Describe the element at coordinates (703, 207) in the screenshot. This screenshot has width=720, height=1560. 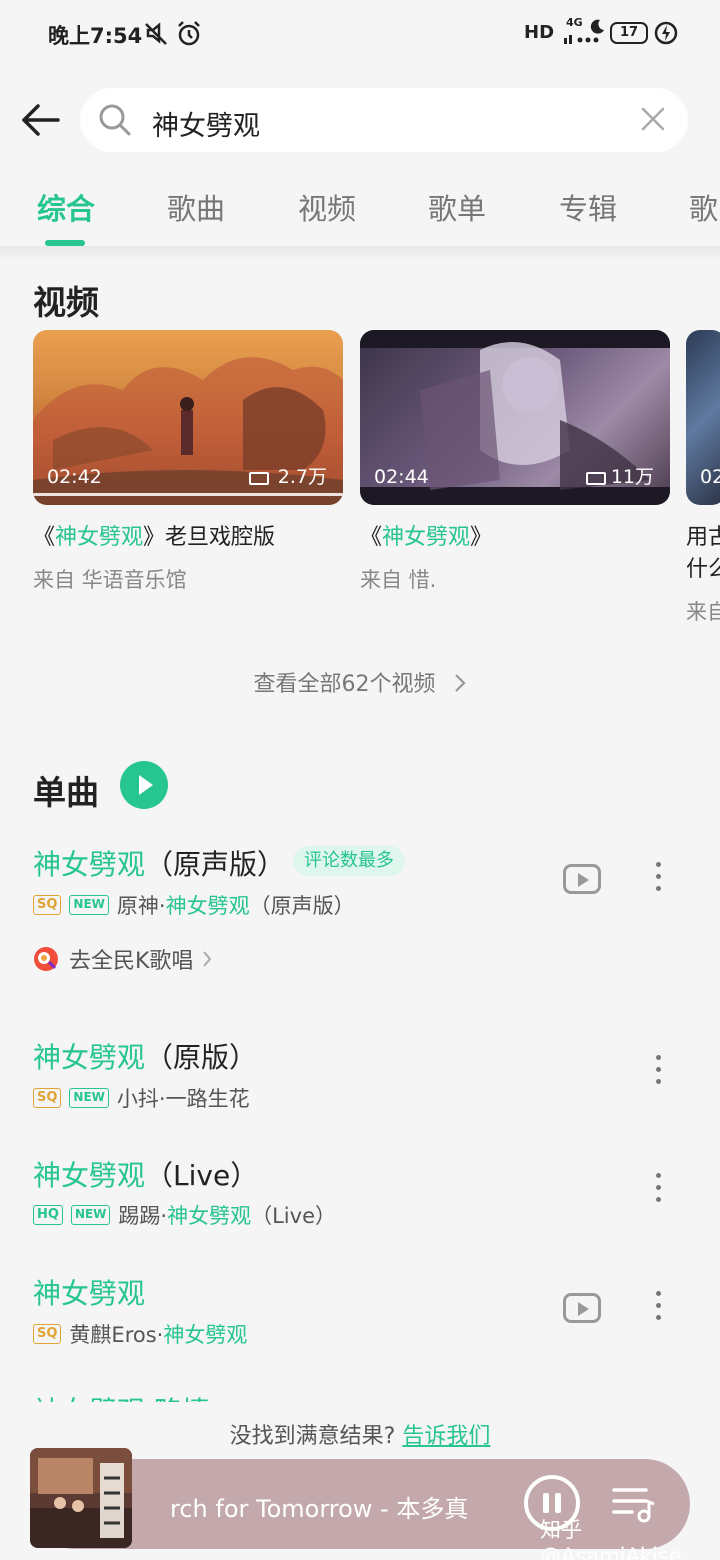
I see `tab-singers: 歌` at that location.